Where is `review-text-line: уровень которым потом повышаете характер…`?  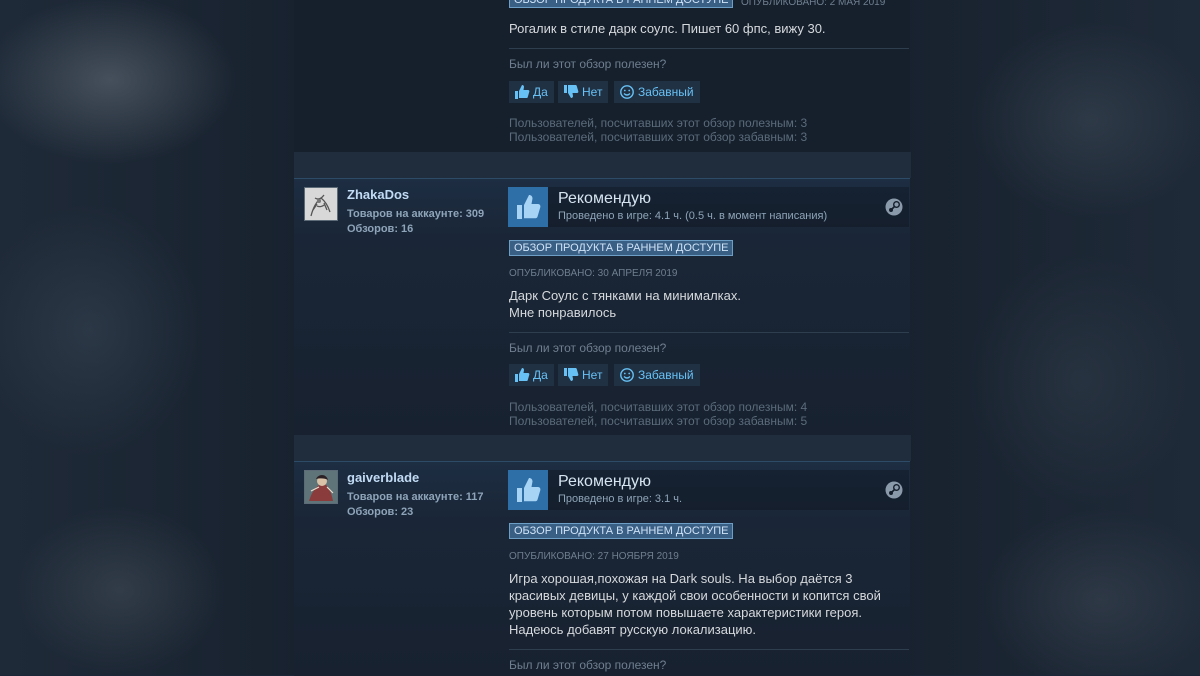 review-text-line: уровень которым потом повышаете характер… is located at coordinates (685, 612).